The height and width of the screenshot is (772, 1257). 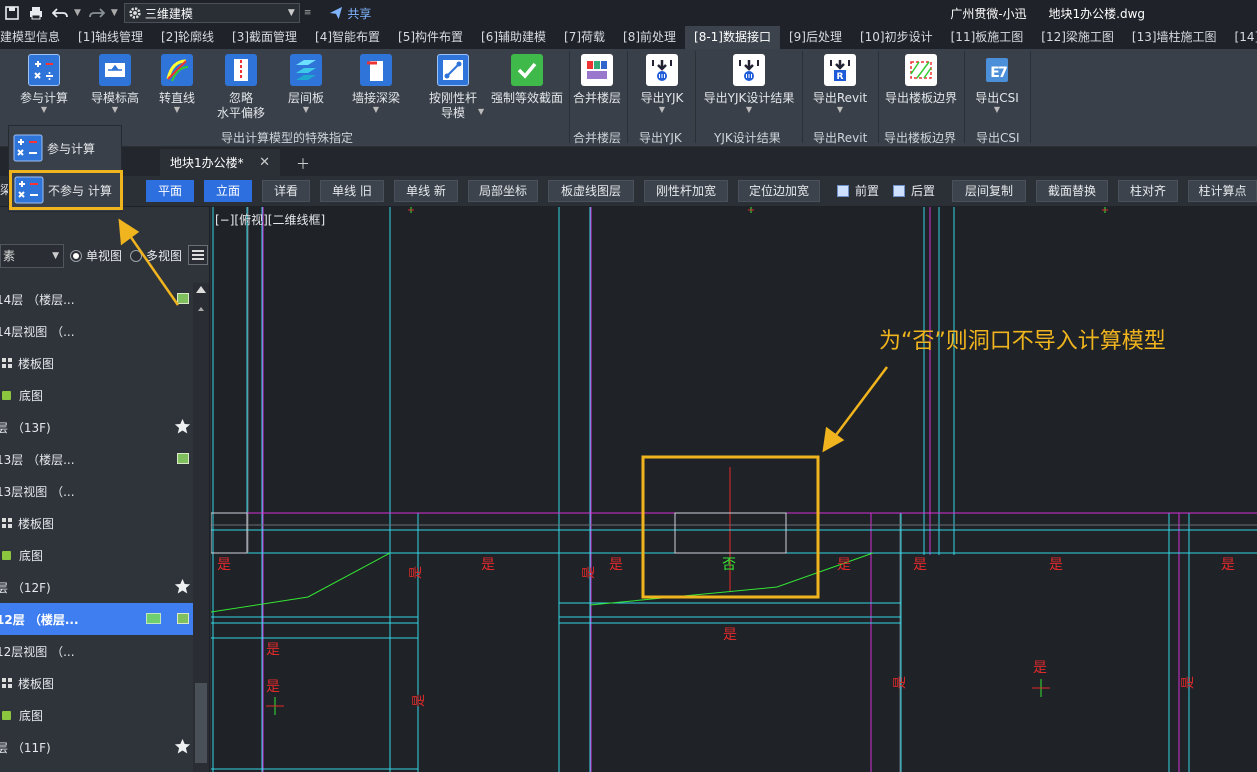 I want to click on floor-filter-value: 素, so click(x=9, y=256).